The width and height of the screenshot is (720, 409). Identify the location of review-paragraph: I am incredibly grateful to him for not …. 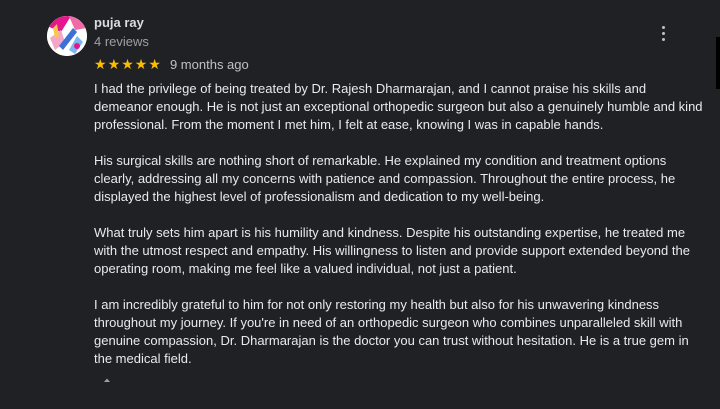
(391, 331).